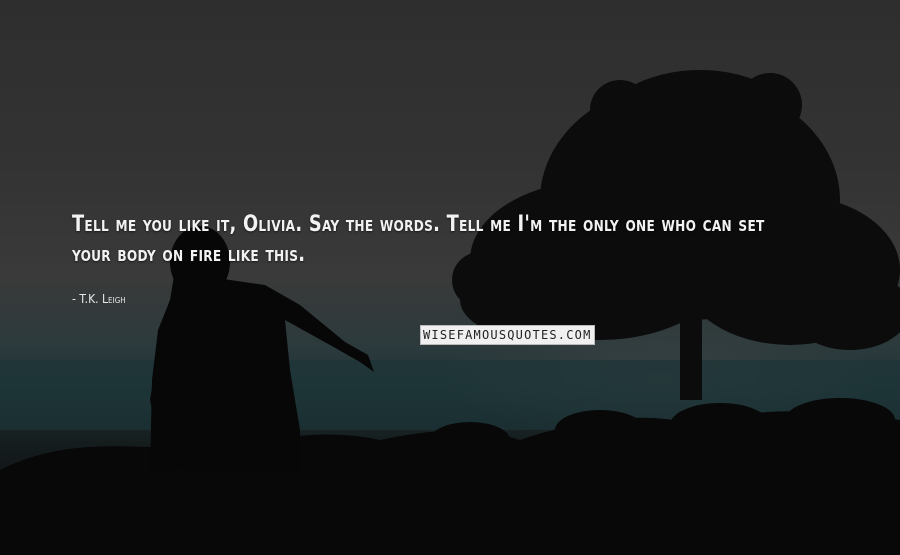 The width and height of the screenshot is (900, 555). I want to click on site-watermark: WISEFAMOUSQUOTES.COM, so click(507, 335).